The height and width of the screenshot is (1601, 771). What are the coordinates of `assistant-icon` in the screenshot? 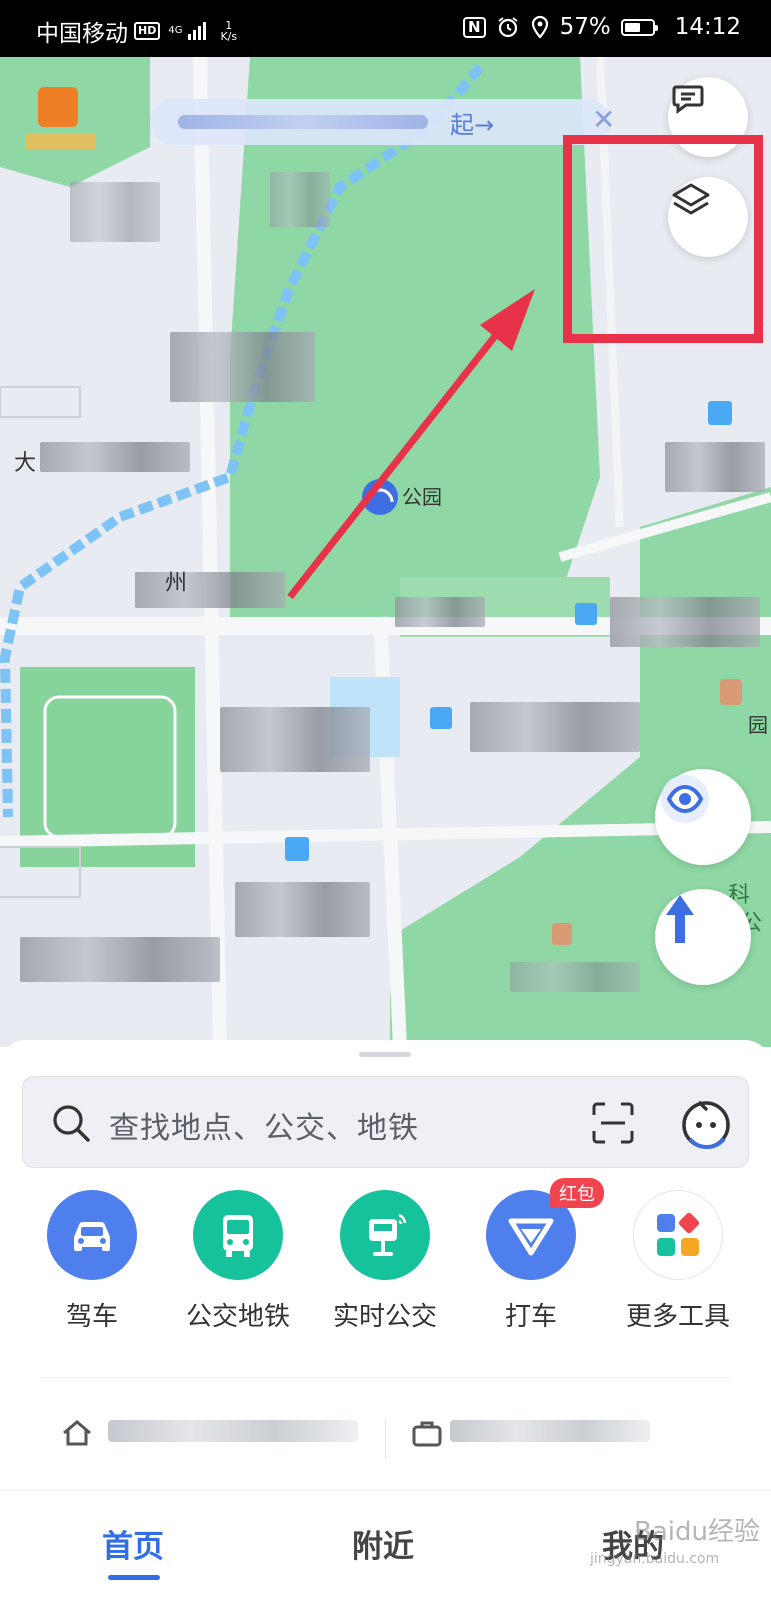 It's located at (706, 1123).